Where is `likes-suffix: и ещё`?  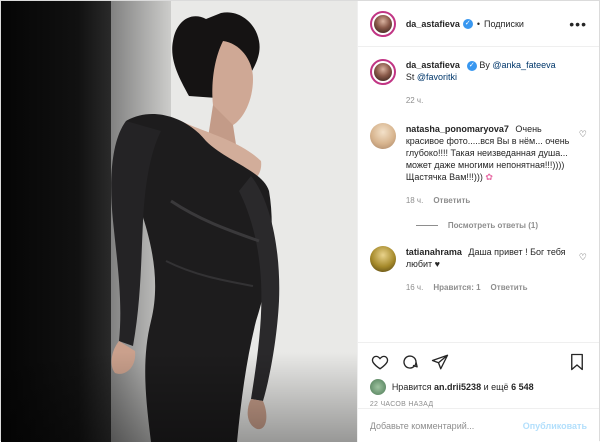
likes-suffix: и ещё is located at coordinates (496, 387).